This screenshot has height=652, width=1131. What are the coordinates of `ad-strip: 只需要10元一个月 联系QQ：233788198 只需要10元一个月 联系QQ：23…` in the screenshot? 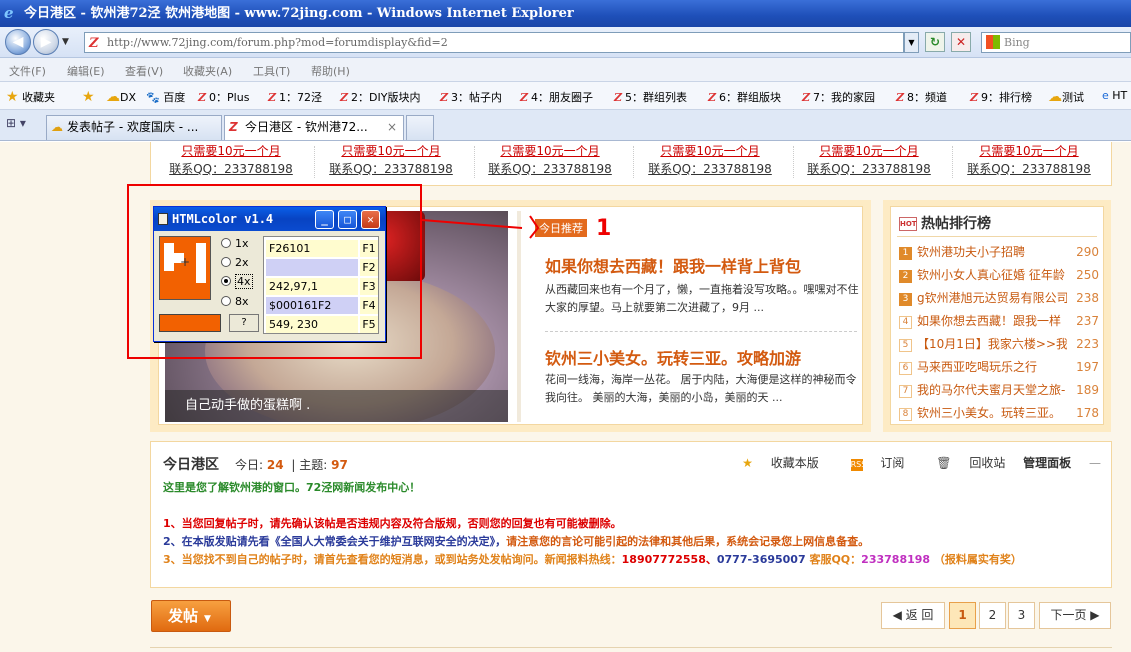 It's located at (631, 164).